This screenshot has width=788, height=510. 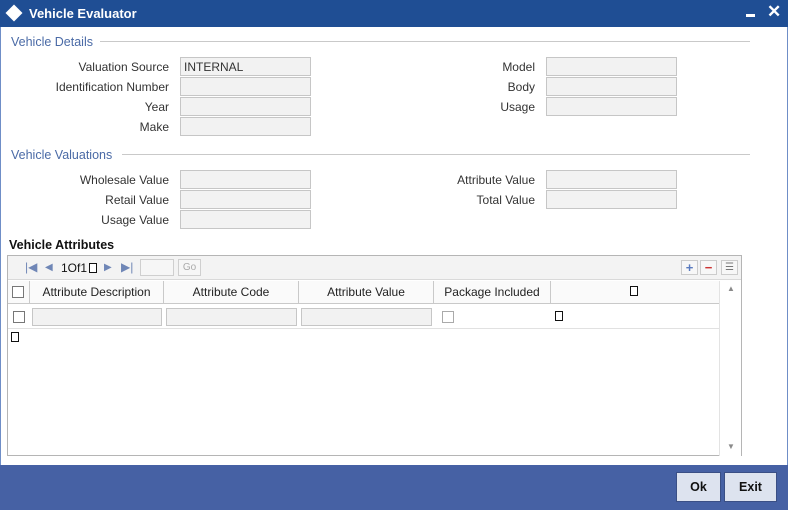 I want to click on usage-field, so click(x=611, y=106).